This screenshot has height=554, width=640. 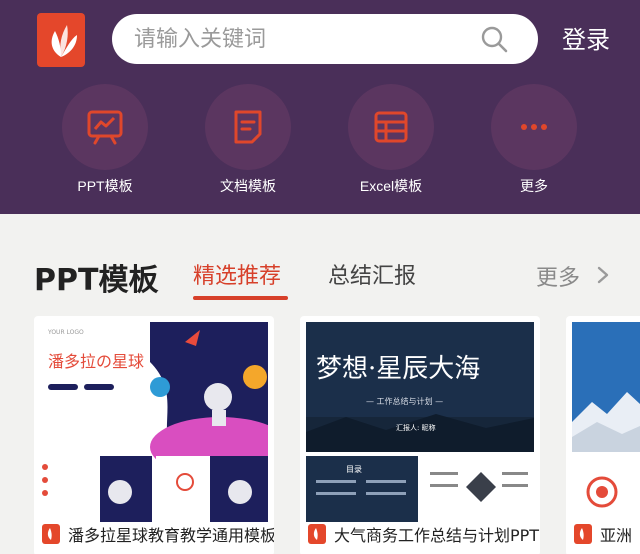 I want to click on category-excel-circle, so click(x=391, y=127).